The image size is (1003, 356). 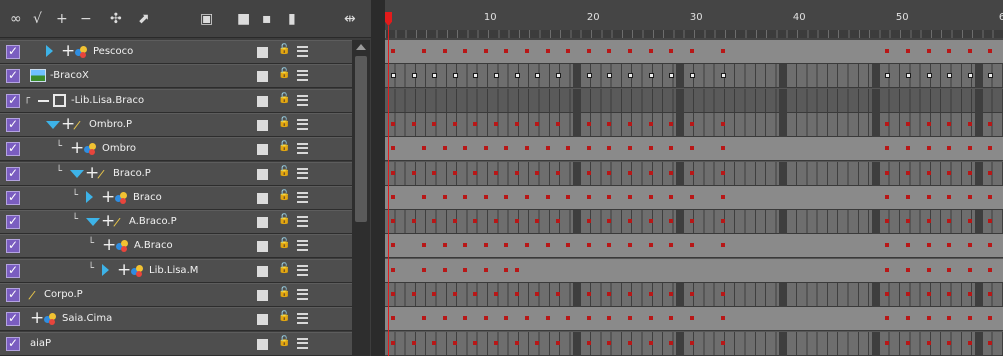 What do you see at coordinates (176, 149) in the screenshot?
I see `layer-row: └ + Ombro 🔓` at bounding box center [176, 149].